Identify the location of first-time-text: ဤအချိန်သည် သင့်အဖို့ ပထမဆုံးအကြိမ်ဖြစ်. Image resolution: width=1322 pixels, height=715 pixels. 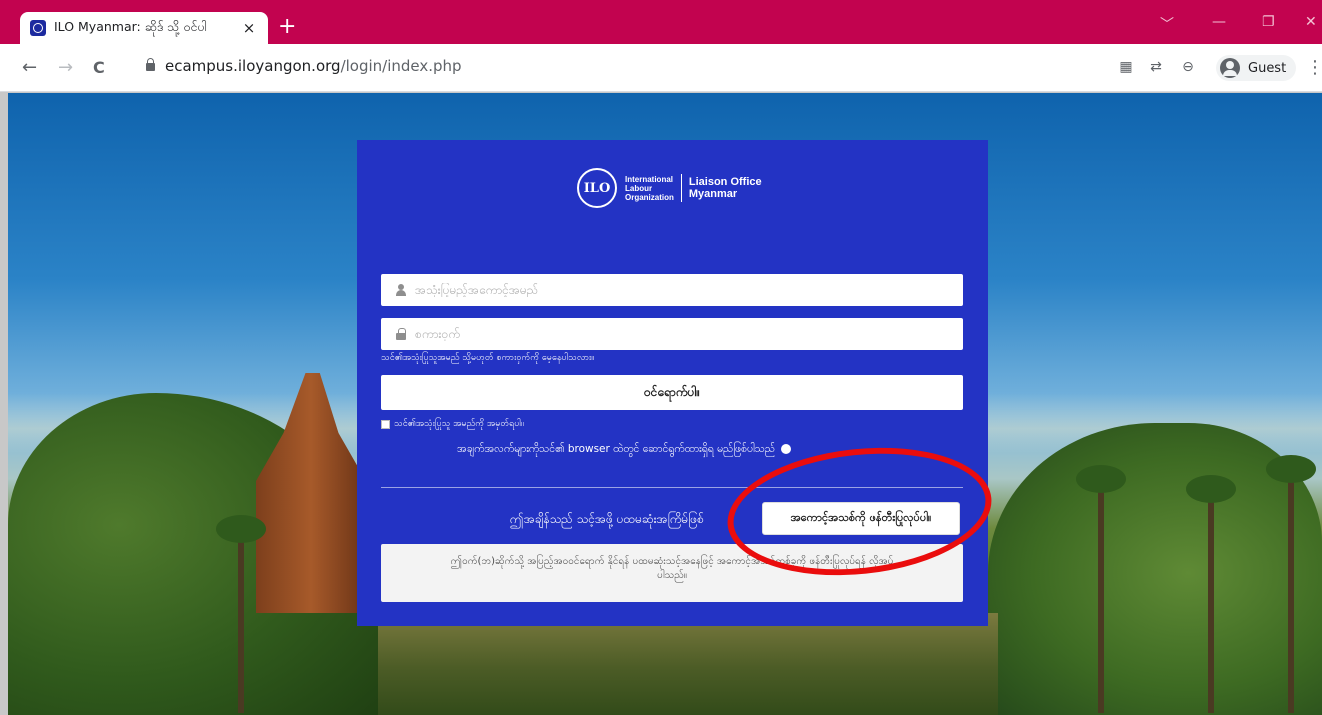
(607, 519).